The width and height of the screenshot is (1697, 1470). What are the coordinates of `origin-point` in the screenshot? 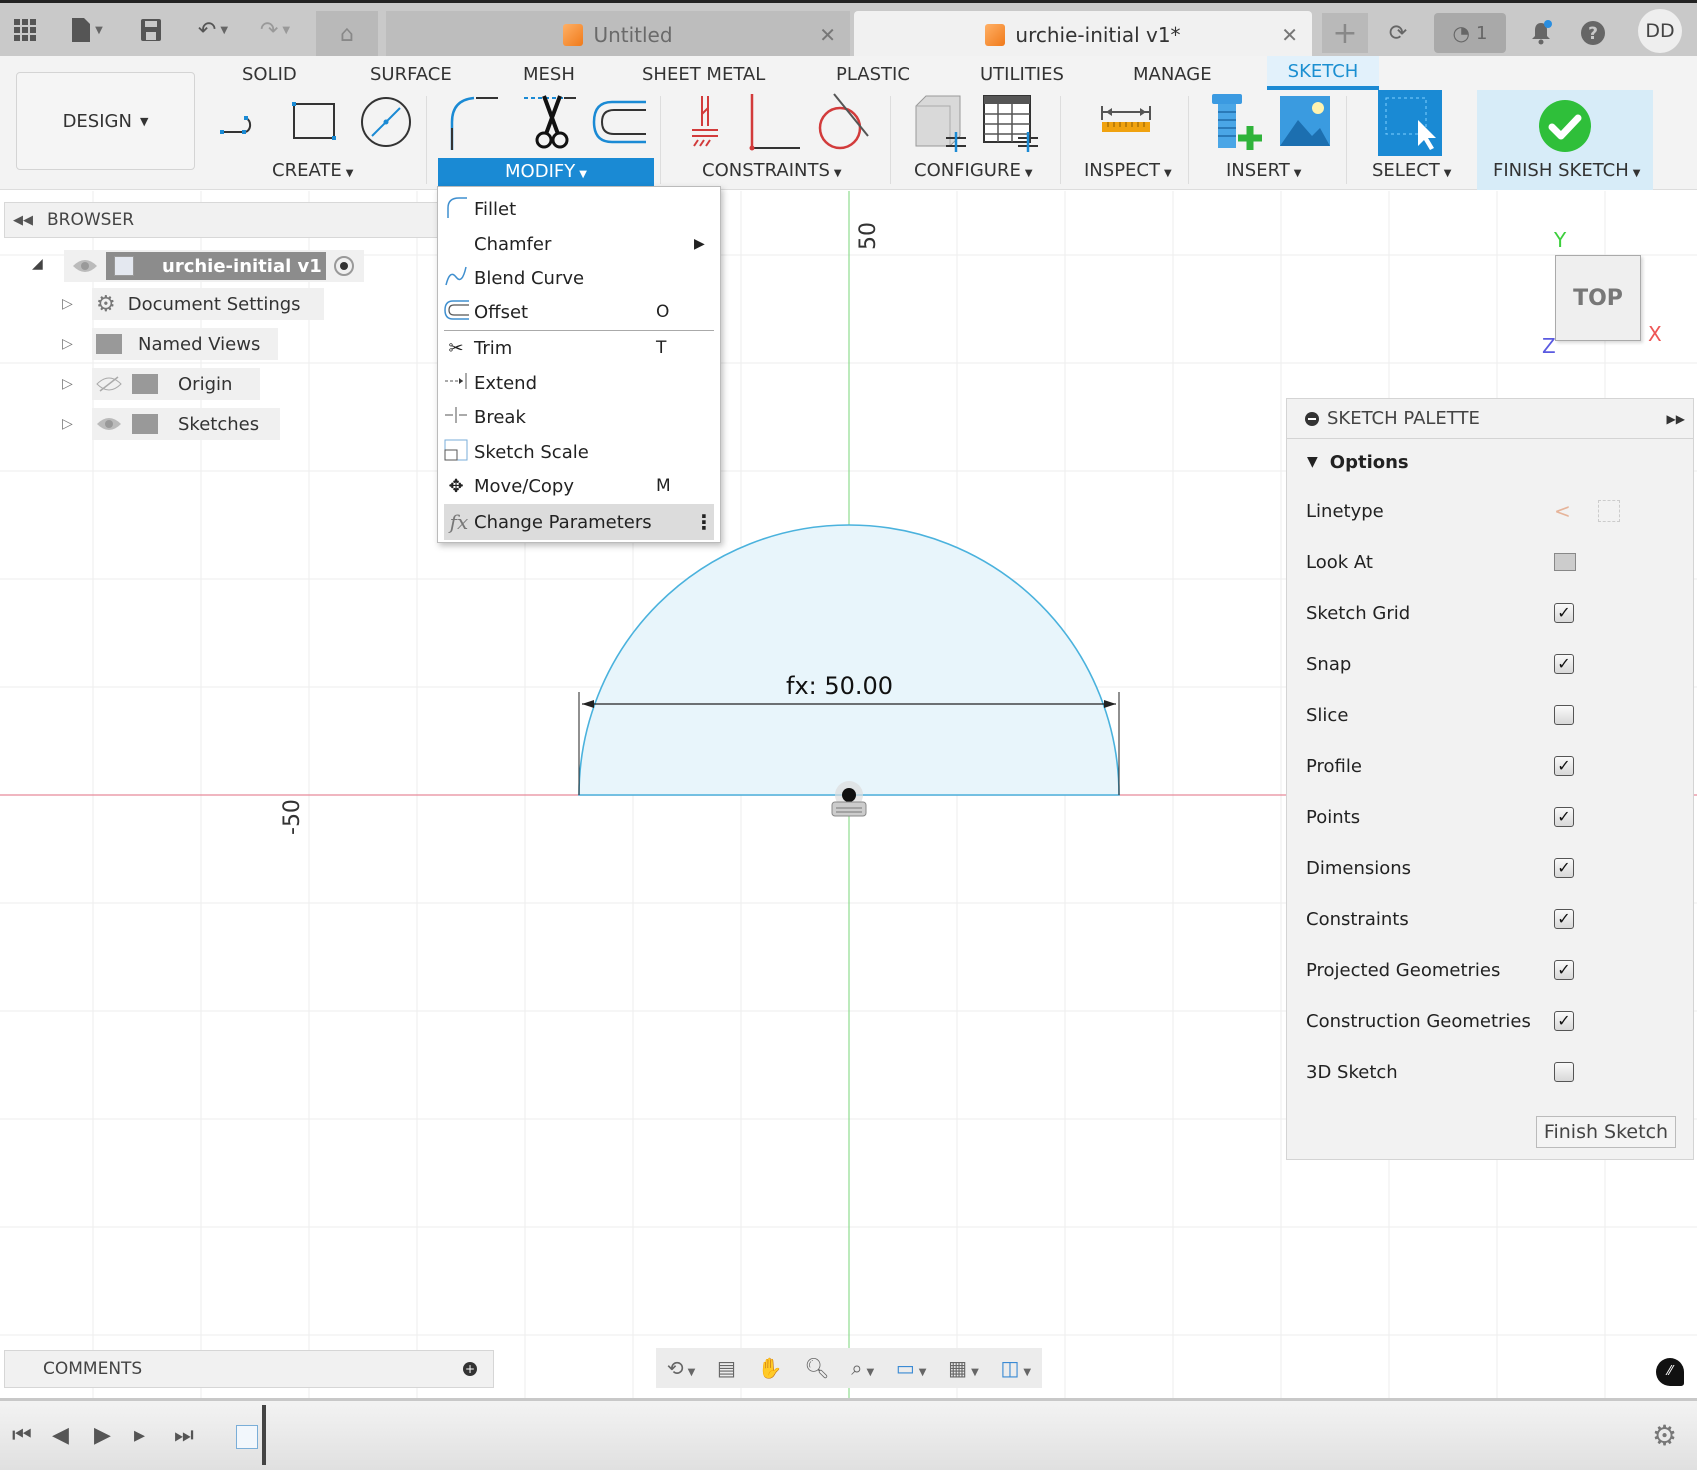 It's located at (849, 795).